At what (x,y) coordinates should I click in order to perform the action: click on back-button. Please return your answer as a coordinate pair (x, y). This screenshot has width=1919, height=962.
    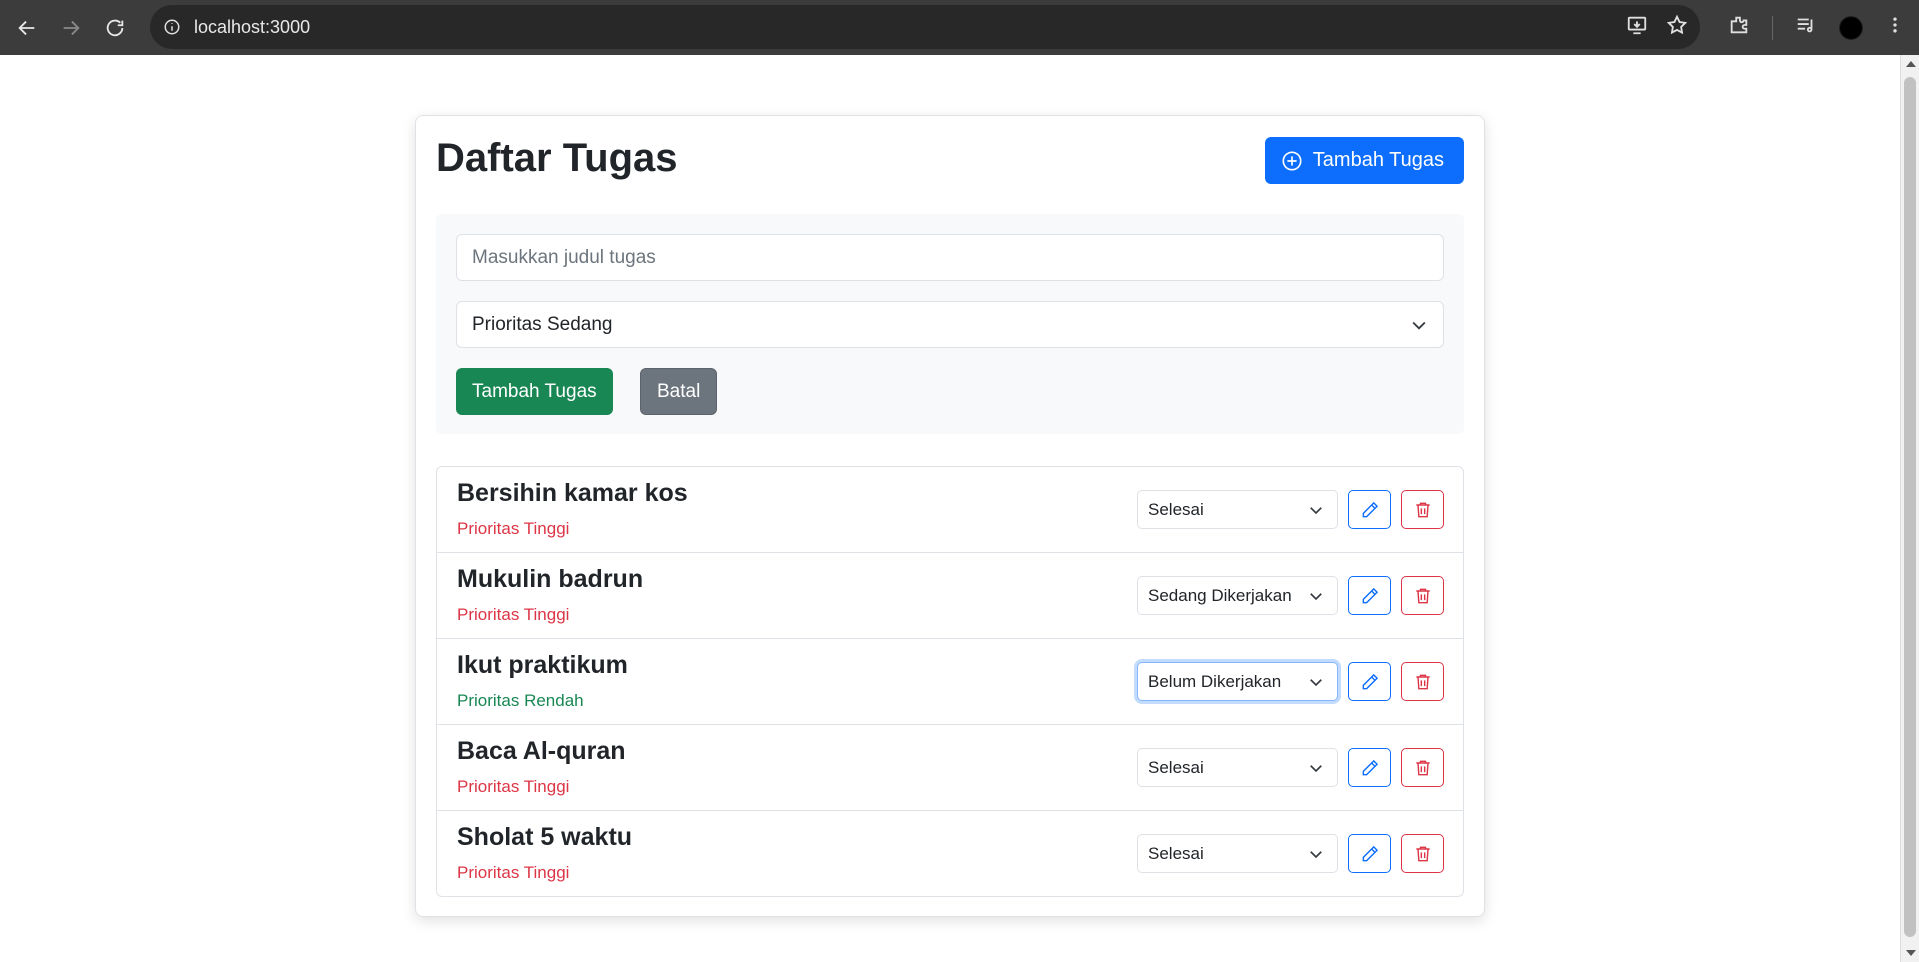
    Looking at the image, I should click on (27, 28).